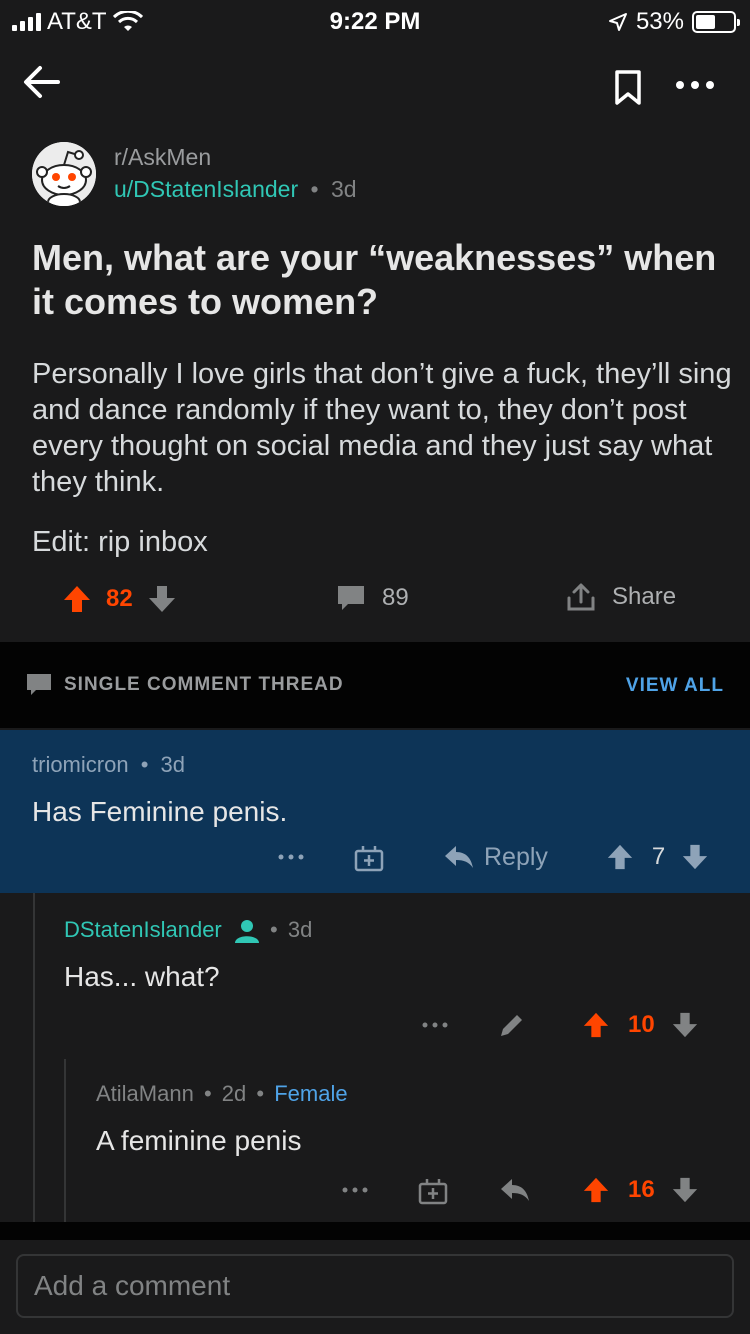 This screenshot has height=1334, width=750. I want to click on comment-author: AtilaMann, so click(145, 1093).